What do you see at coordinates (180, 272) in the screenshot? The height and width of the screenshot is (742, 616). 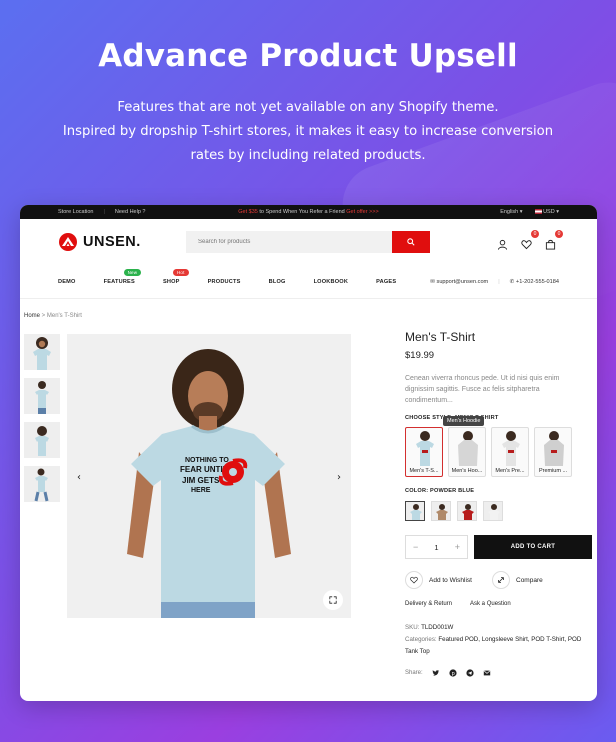 I see `hot-badge: Hot` at bounding box center [180, 272].